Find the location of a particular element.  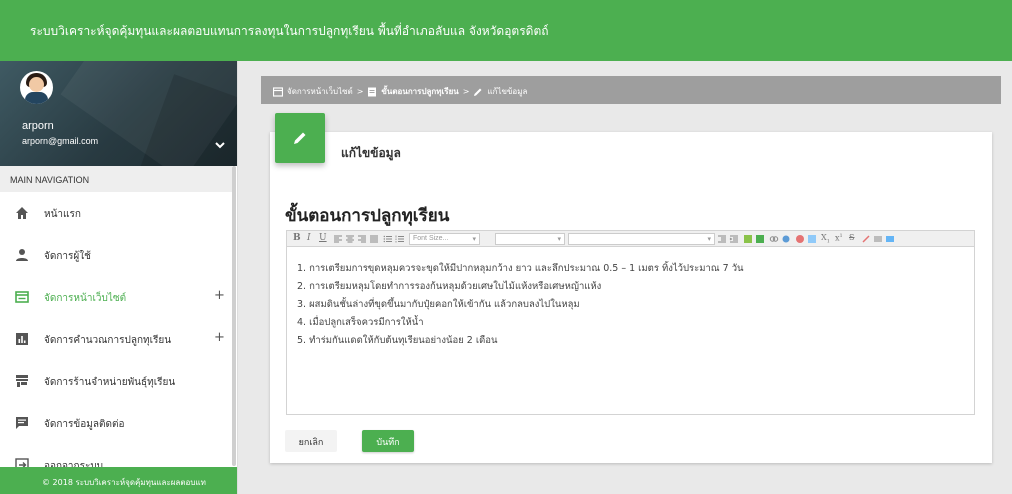

editor-toolbar: B I U Font Size... ▾ ▾ ▾ X1 x1 S is located at coordinates (630, 239).